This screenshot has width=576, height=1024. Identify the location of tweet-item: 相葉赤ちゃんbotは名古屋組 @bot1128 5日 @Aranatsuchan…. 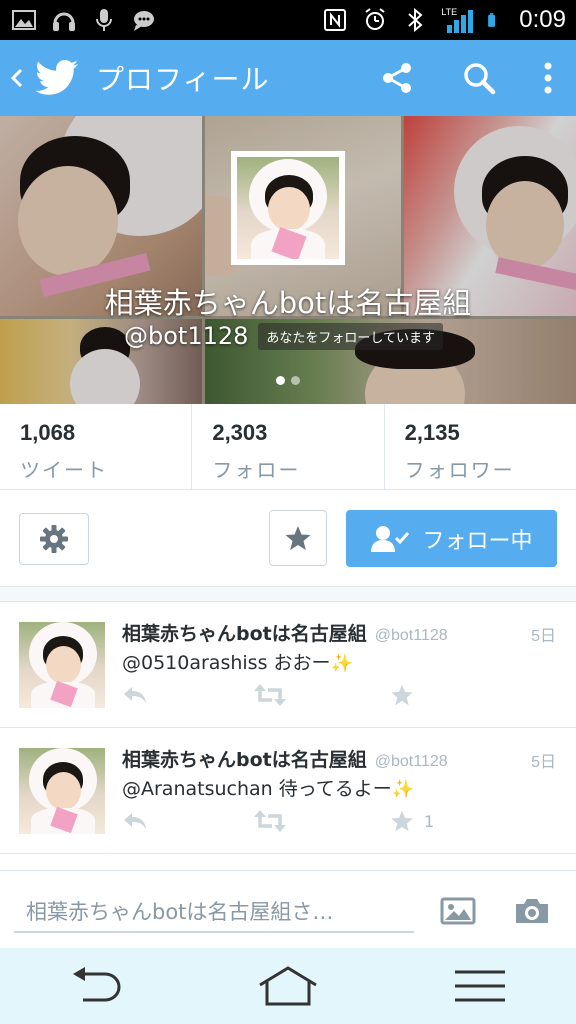
(288, 791).